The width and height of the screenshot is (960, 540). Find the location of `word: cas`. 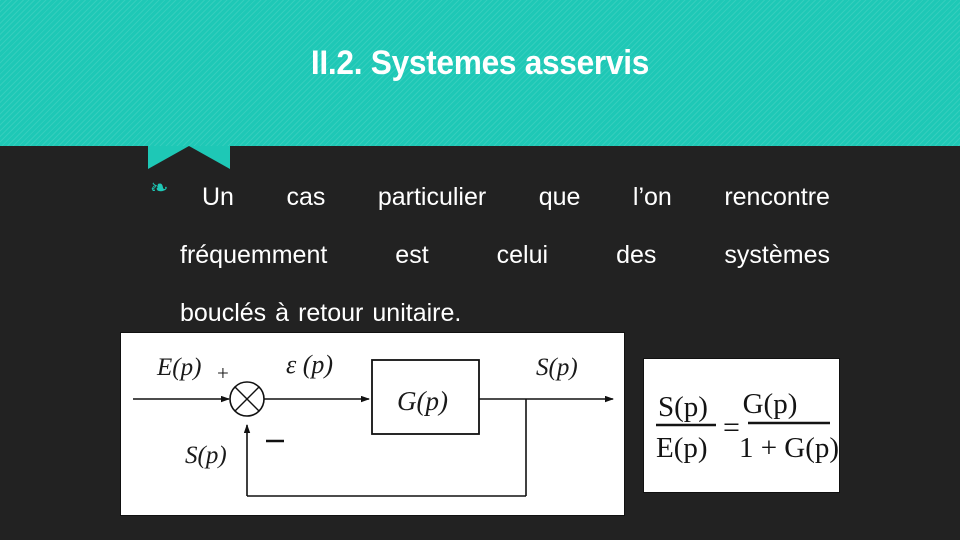

word: cas is located at coordinates (306, 197).